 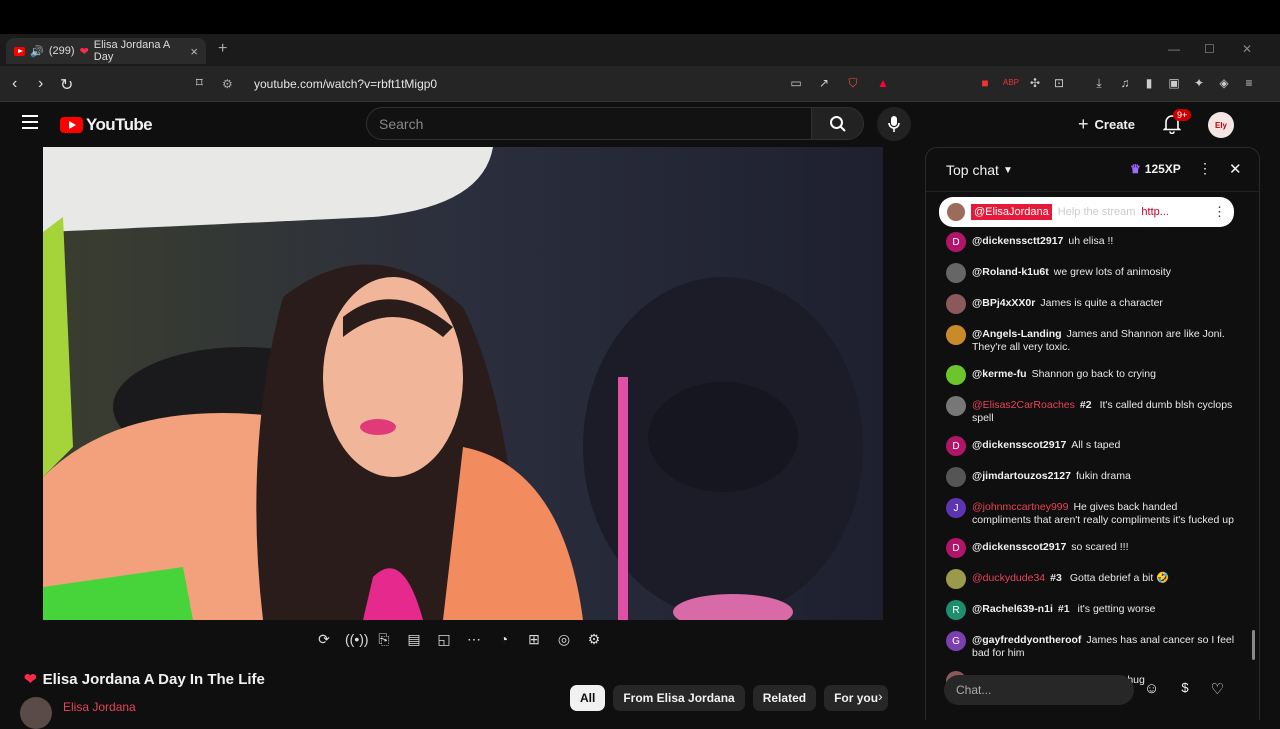 What do you see at coordinates (1224, 83) in the screenshot?
I see `vpn-icon: ◈` at bounding box center [1224, 83].